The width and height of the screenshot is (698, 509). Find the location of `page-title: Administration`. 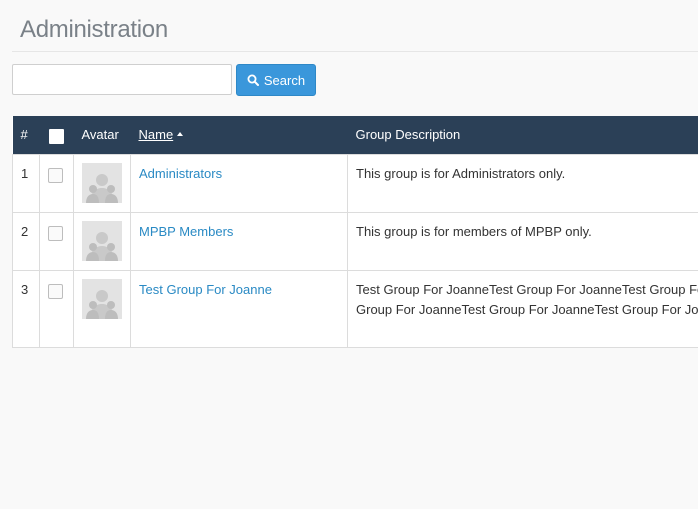

page-title: Administration is located at coordinates (94, 29).